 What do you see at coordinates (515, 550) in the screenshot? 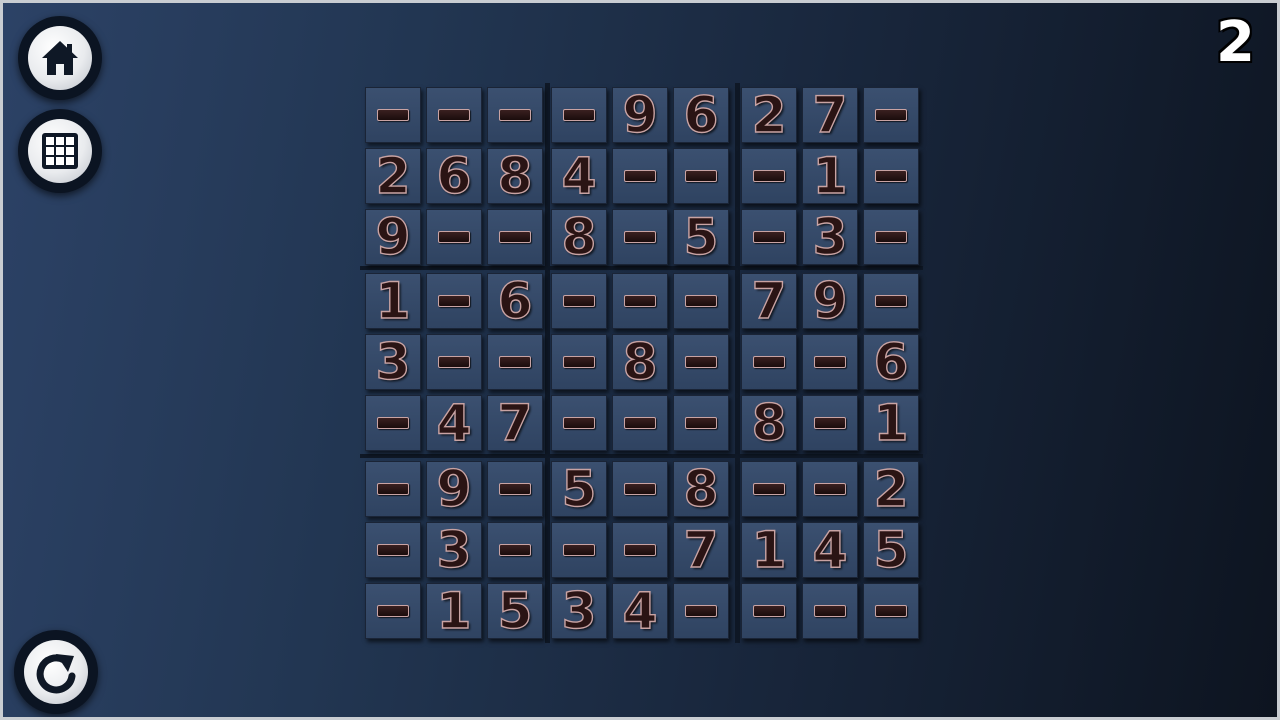
I see `grid-cell-r8-c3` at bounding box center [515, 550].